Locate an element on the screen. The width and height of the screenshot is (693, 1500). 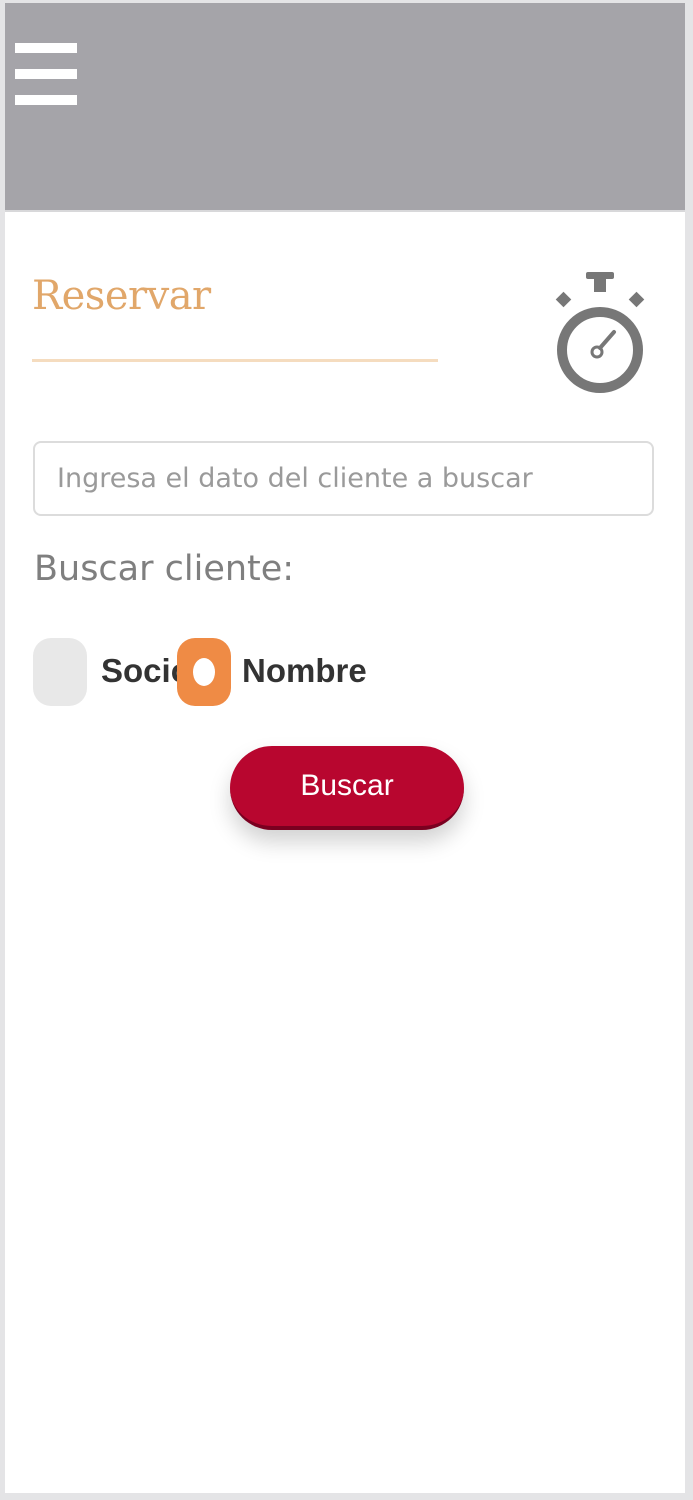
stopwatch-icon is located at coordinates (600, 332).